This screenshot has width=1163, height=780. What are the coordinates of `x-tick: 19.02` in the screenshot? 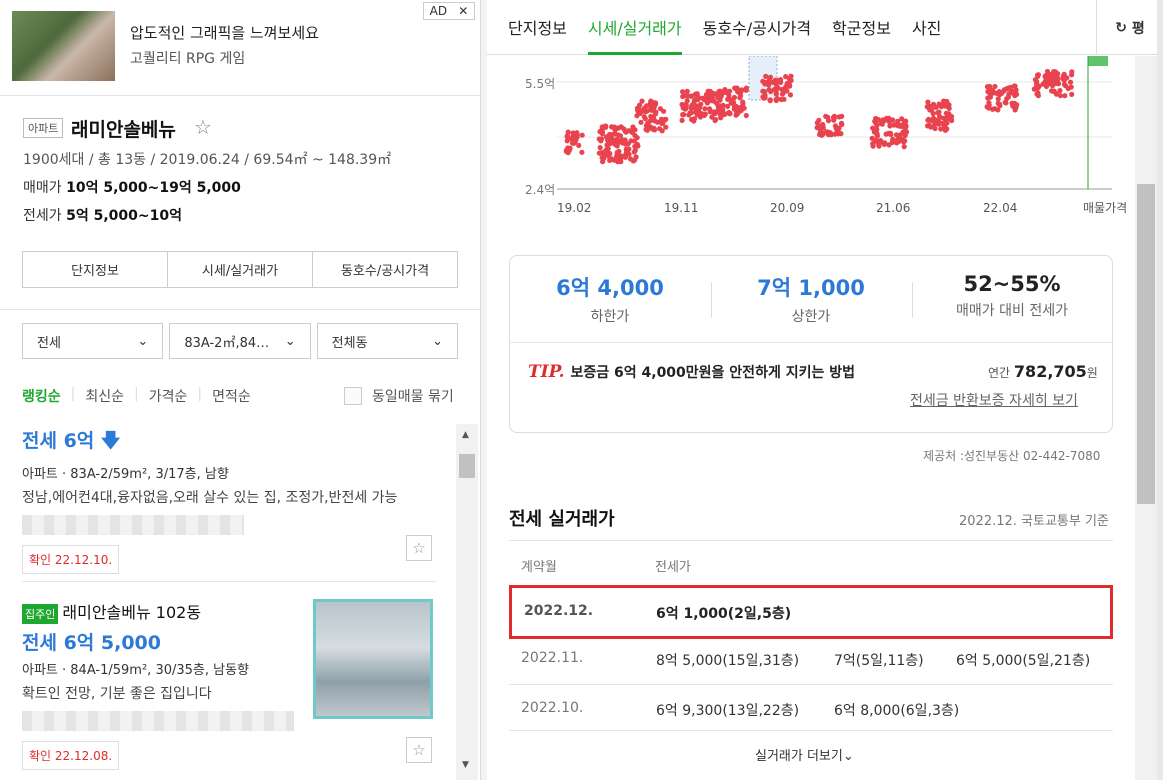 It's located at (574, 208).